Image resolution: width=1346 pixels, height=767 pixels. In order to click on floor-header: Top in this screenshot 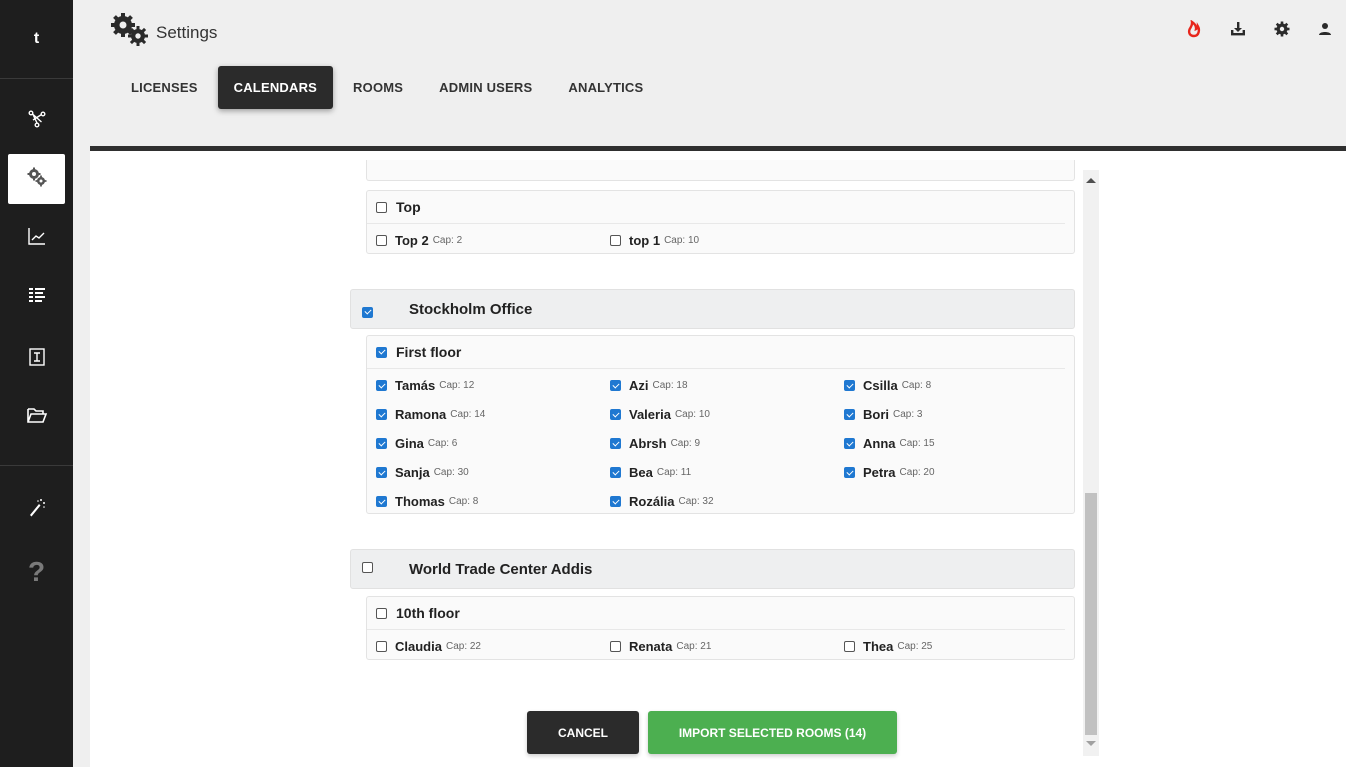, I will do `click(716, 207)`.